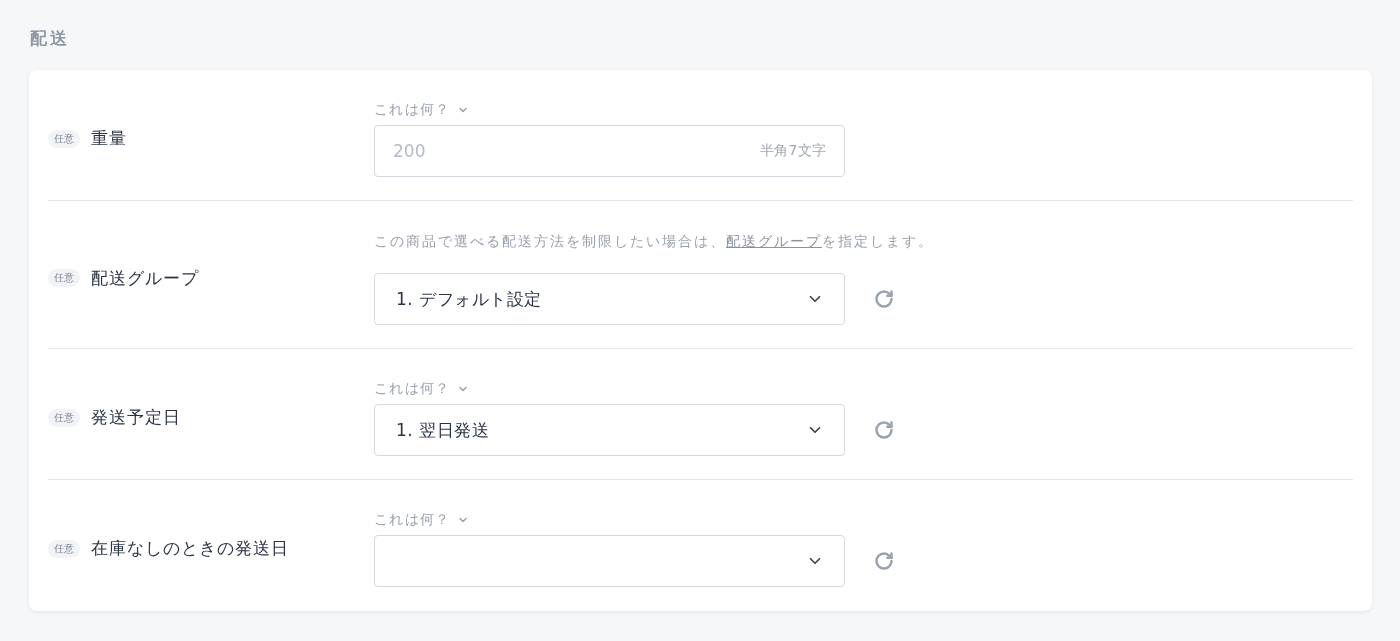  What do you see at coordinates (609, 299) in the screenshot?
I see `dropdown-select: 1. デフォルト設定` at bounding box center [609, 299].